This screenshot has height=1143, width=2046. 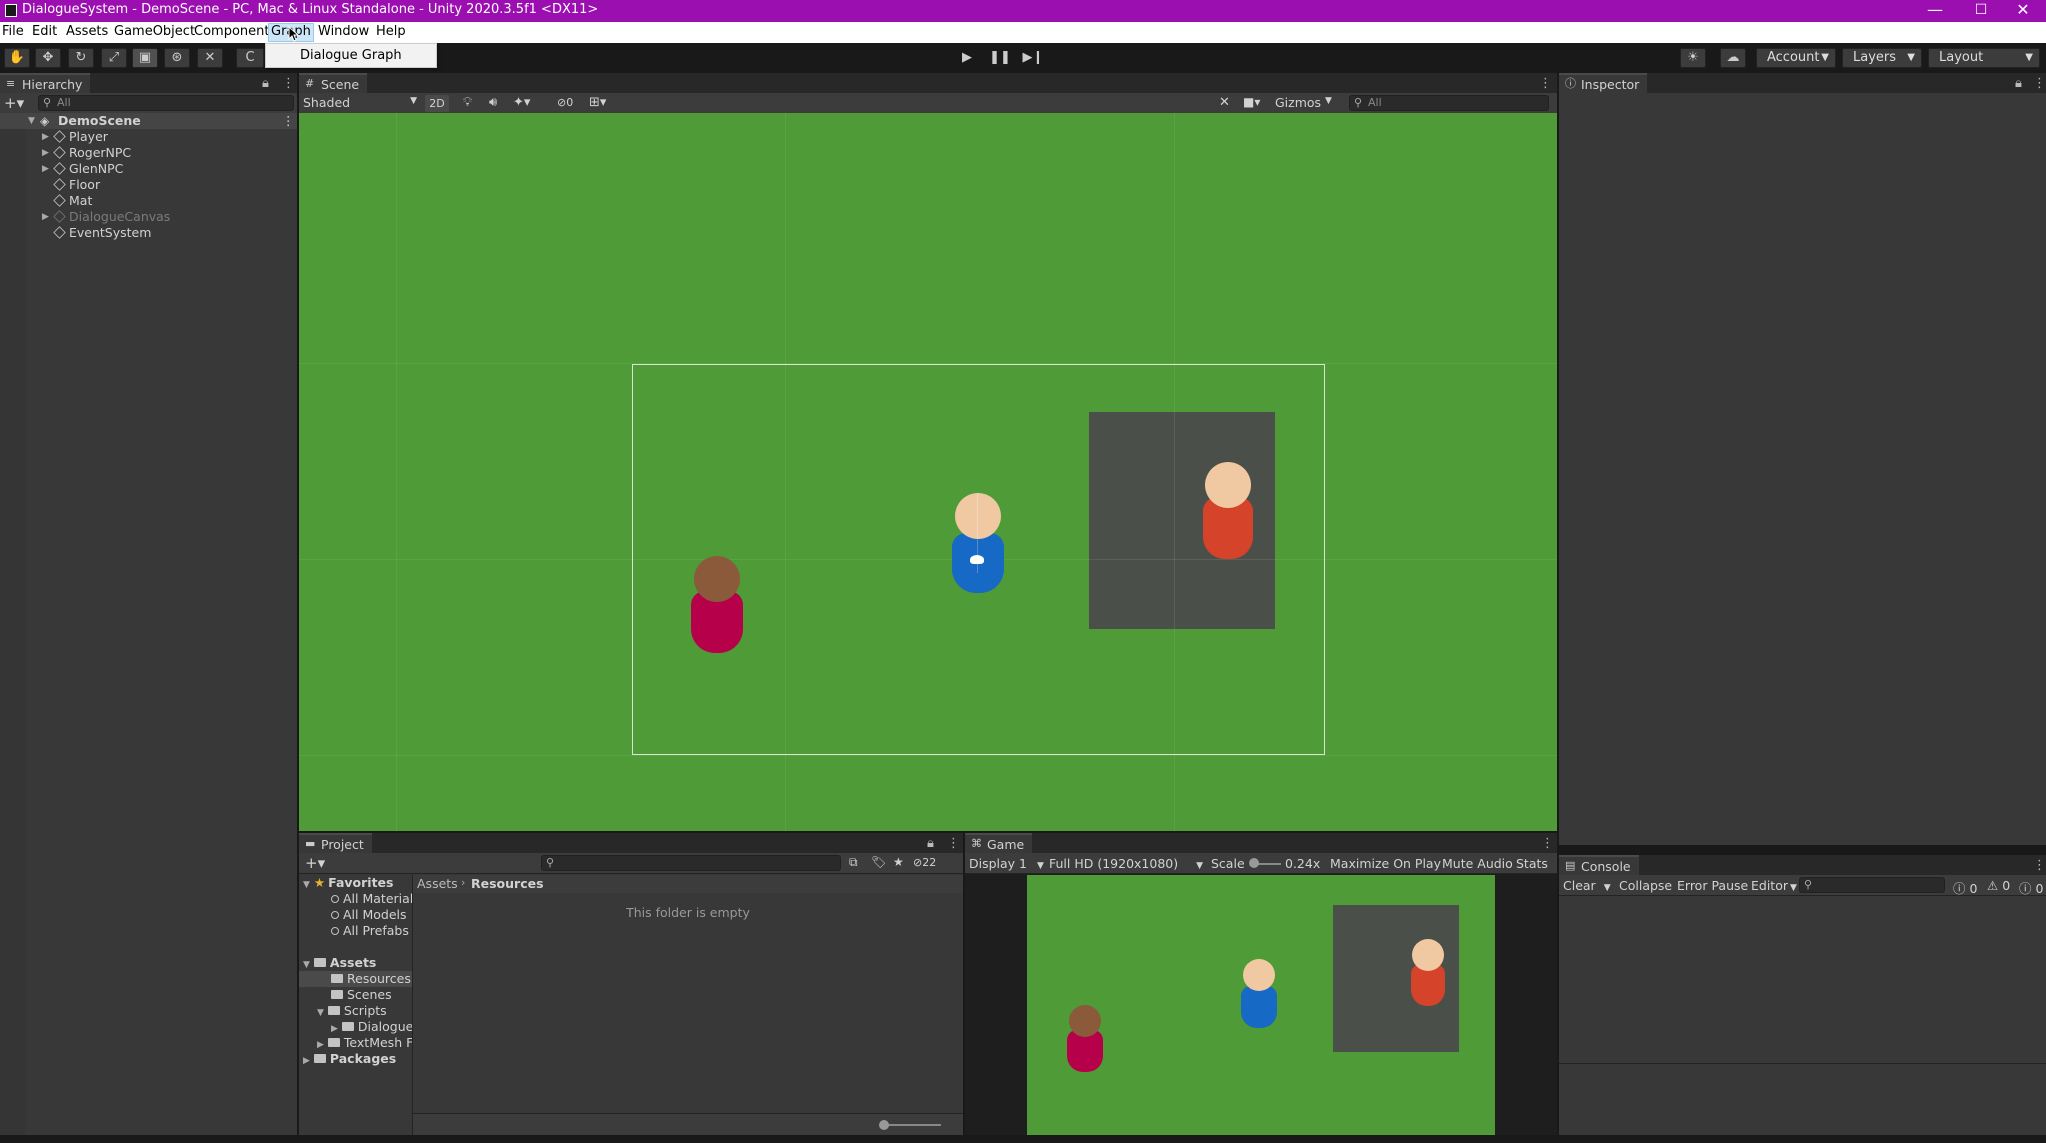 I want to click on console-search-input, so click(x=1872, y=885).